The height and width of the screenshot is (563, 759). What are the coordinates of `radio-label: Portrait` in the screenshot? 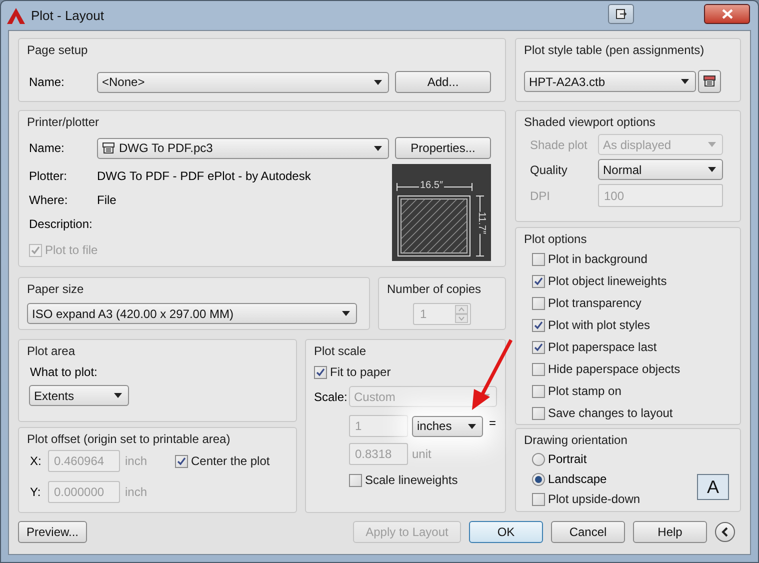 It's located at (567, 459).